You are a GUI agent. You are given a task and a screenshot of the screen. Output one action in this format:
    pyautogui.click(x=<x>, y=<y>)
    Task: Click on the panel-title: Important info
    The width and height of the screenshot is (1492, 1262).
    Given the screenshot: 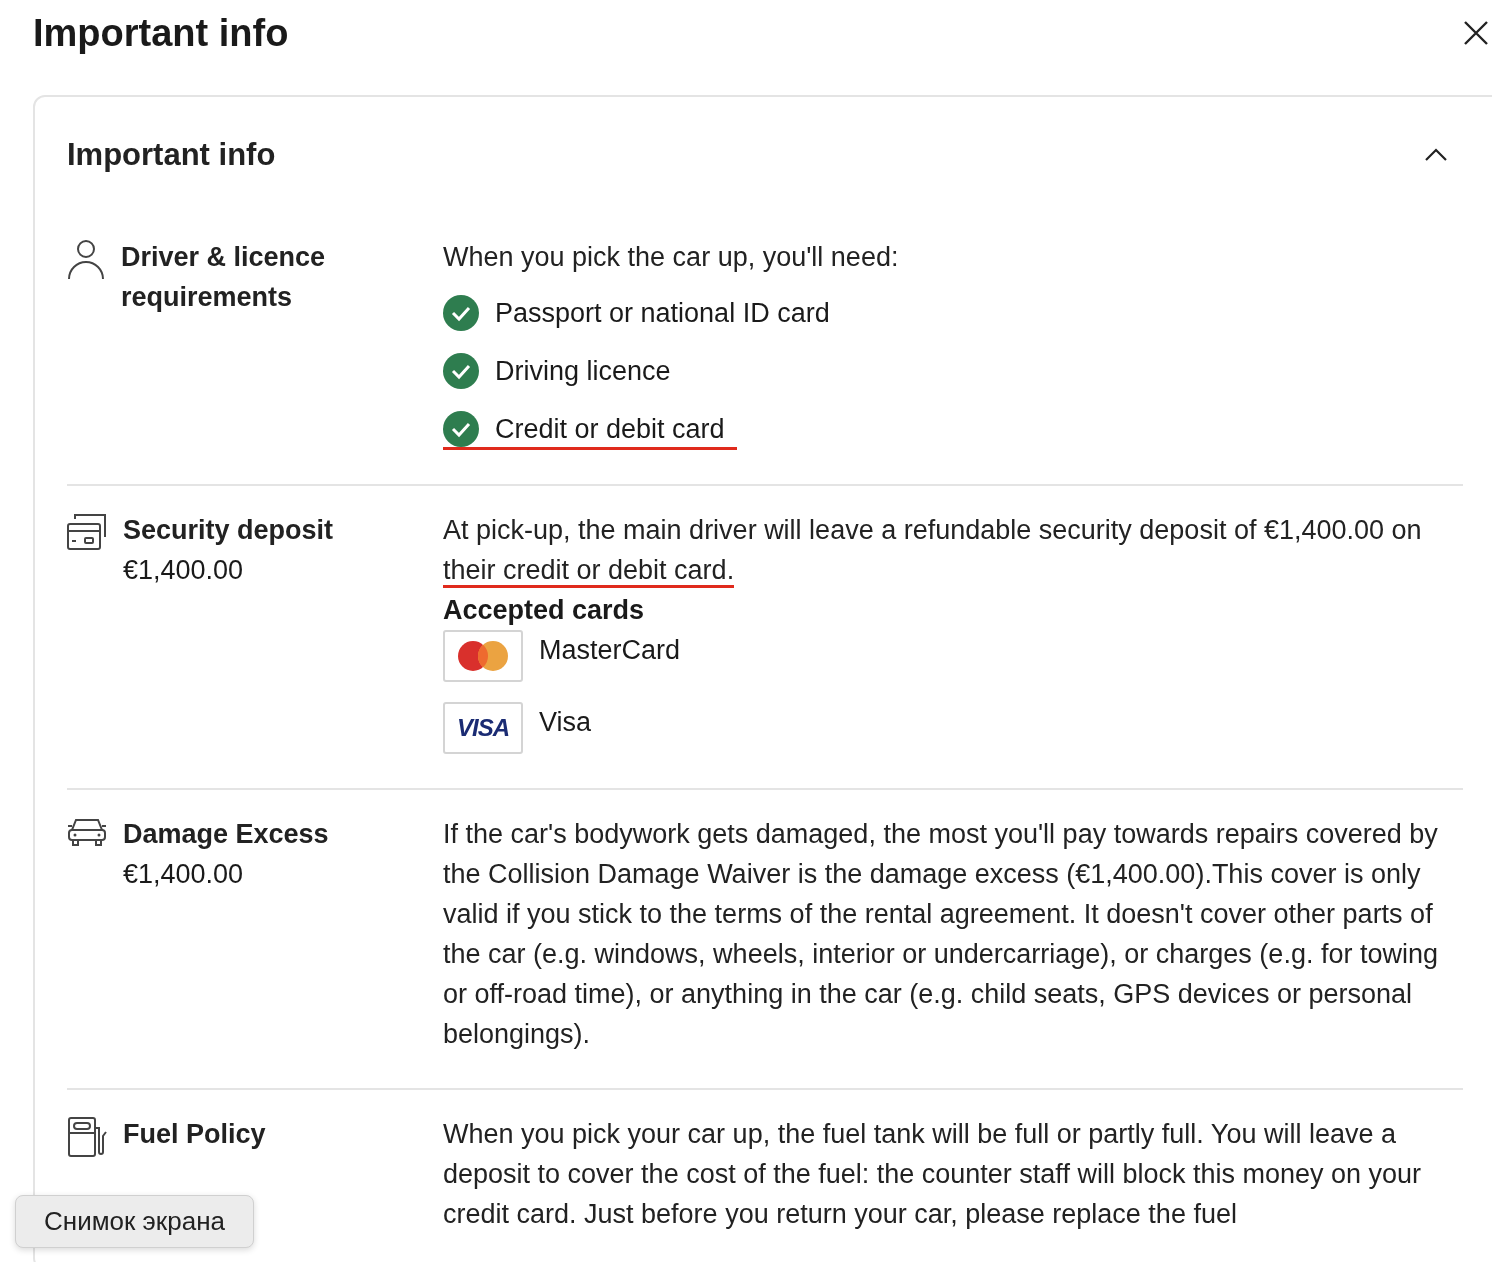 What is the action you would take?
    pyautogui.click(x=171, y=155)
    